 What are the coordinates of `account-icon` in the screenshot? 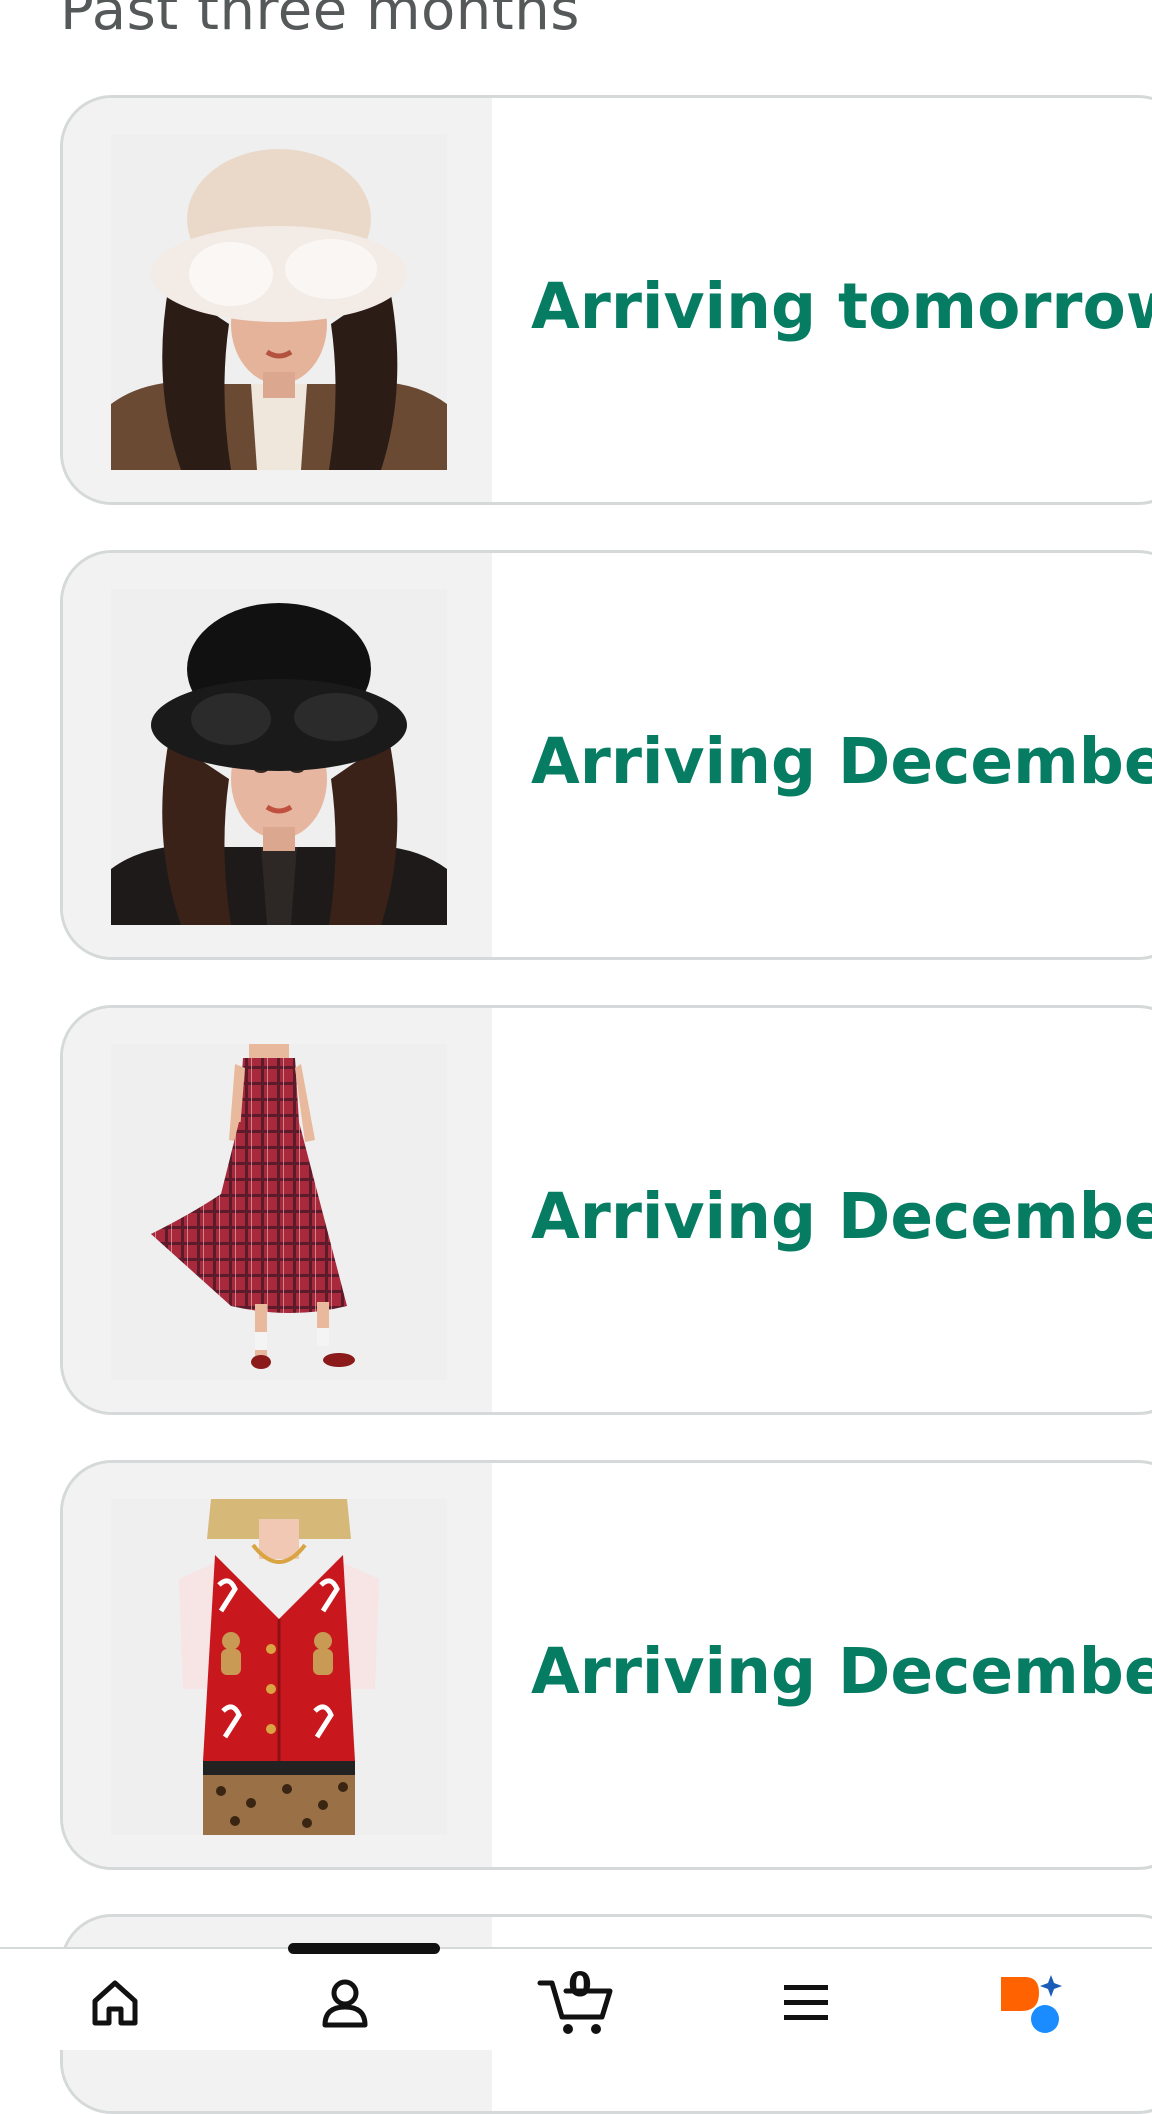 It's located at (345, 2003).